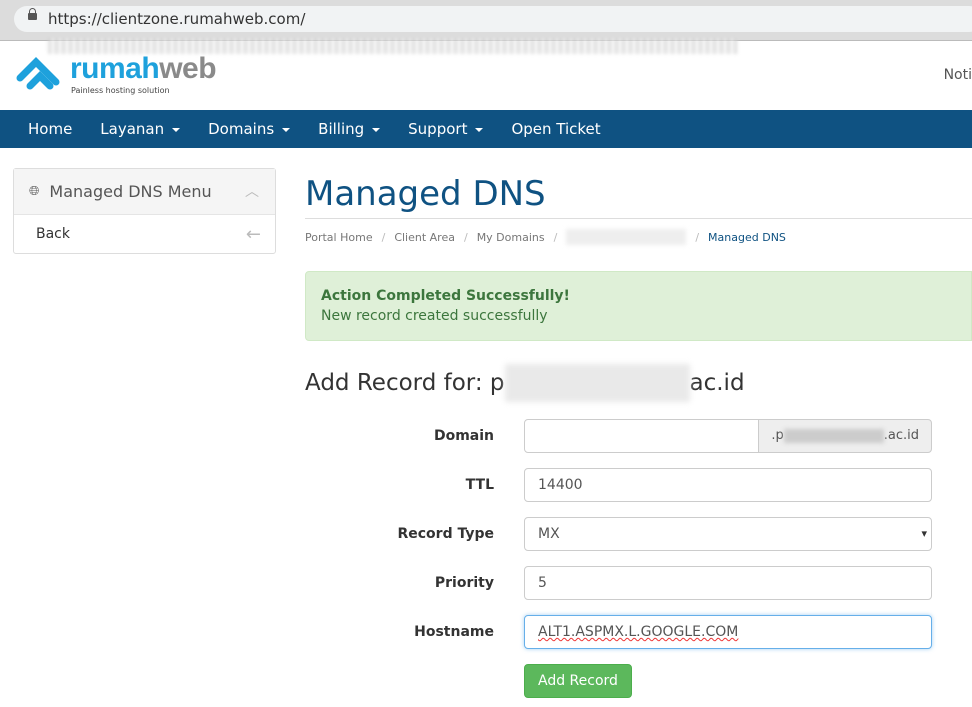 The width and height of the screenshot is (972, 707). What do you see at coordinates (177, 19) in the screenshot?
I see `url-text: https://clientzone.rumahweb.com/` at bounding box center [177, 19].